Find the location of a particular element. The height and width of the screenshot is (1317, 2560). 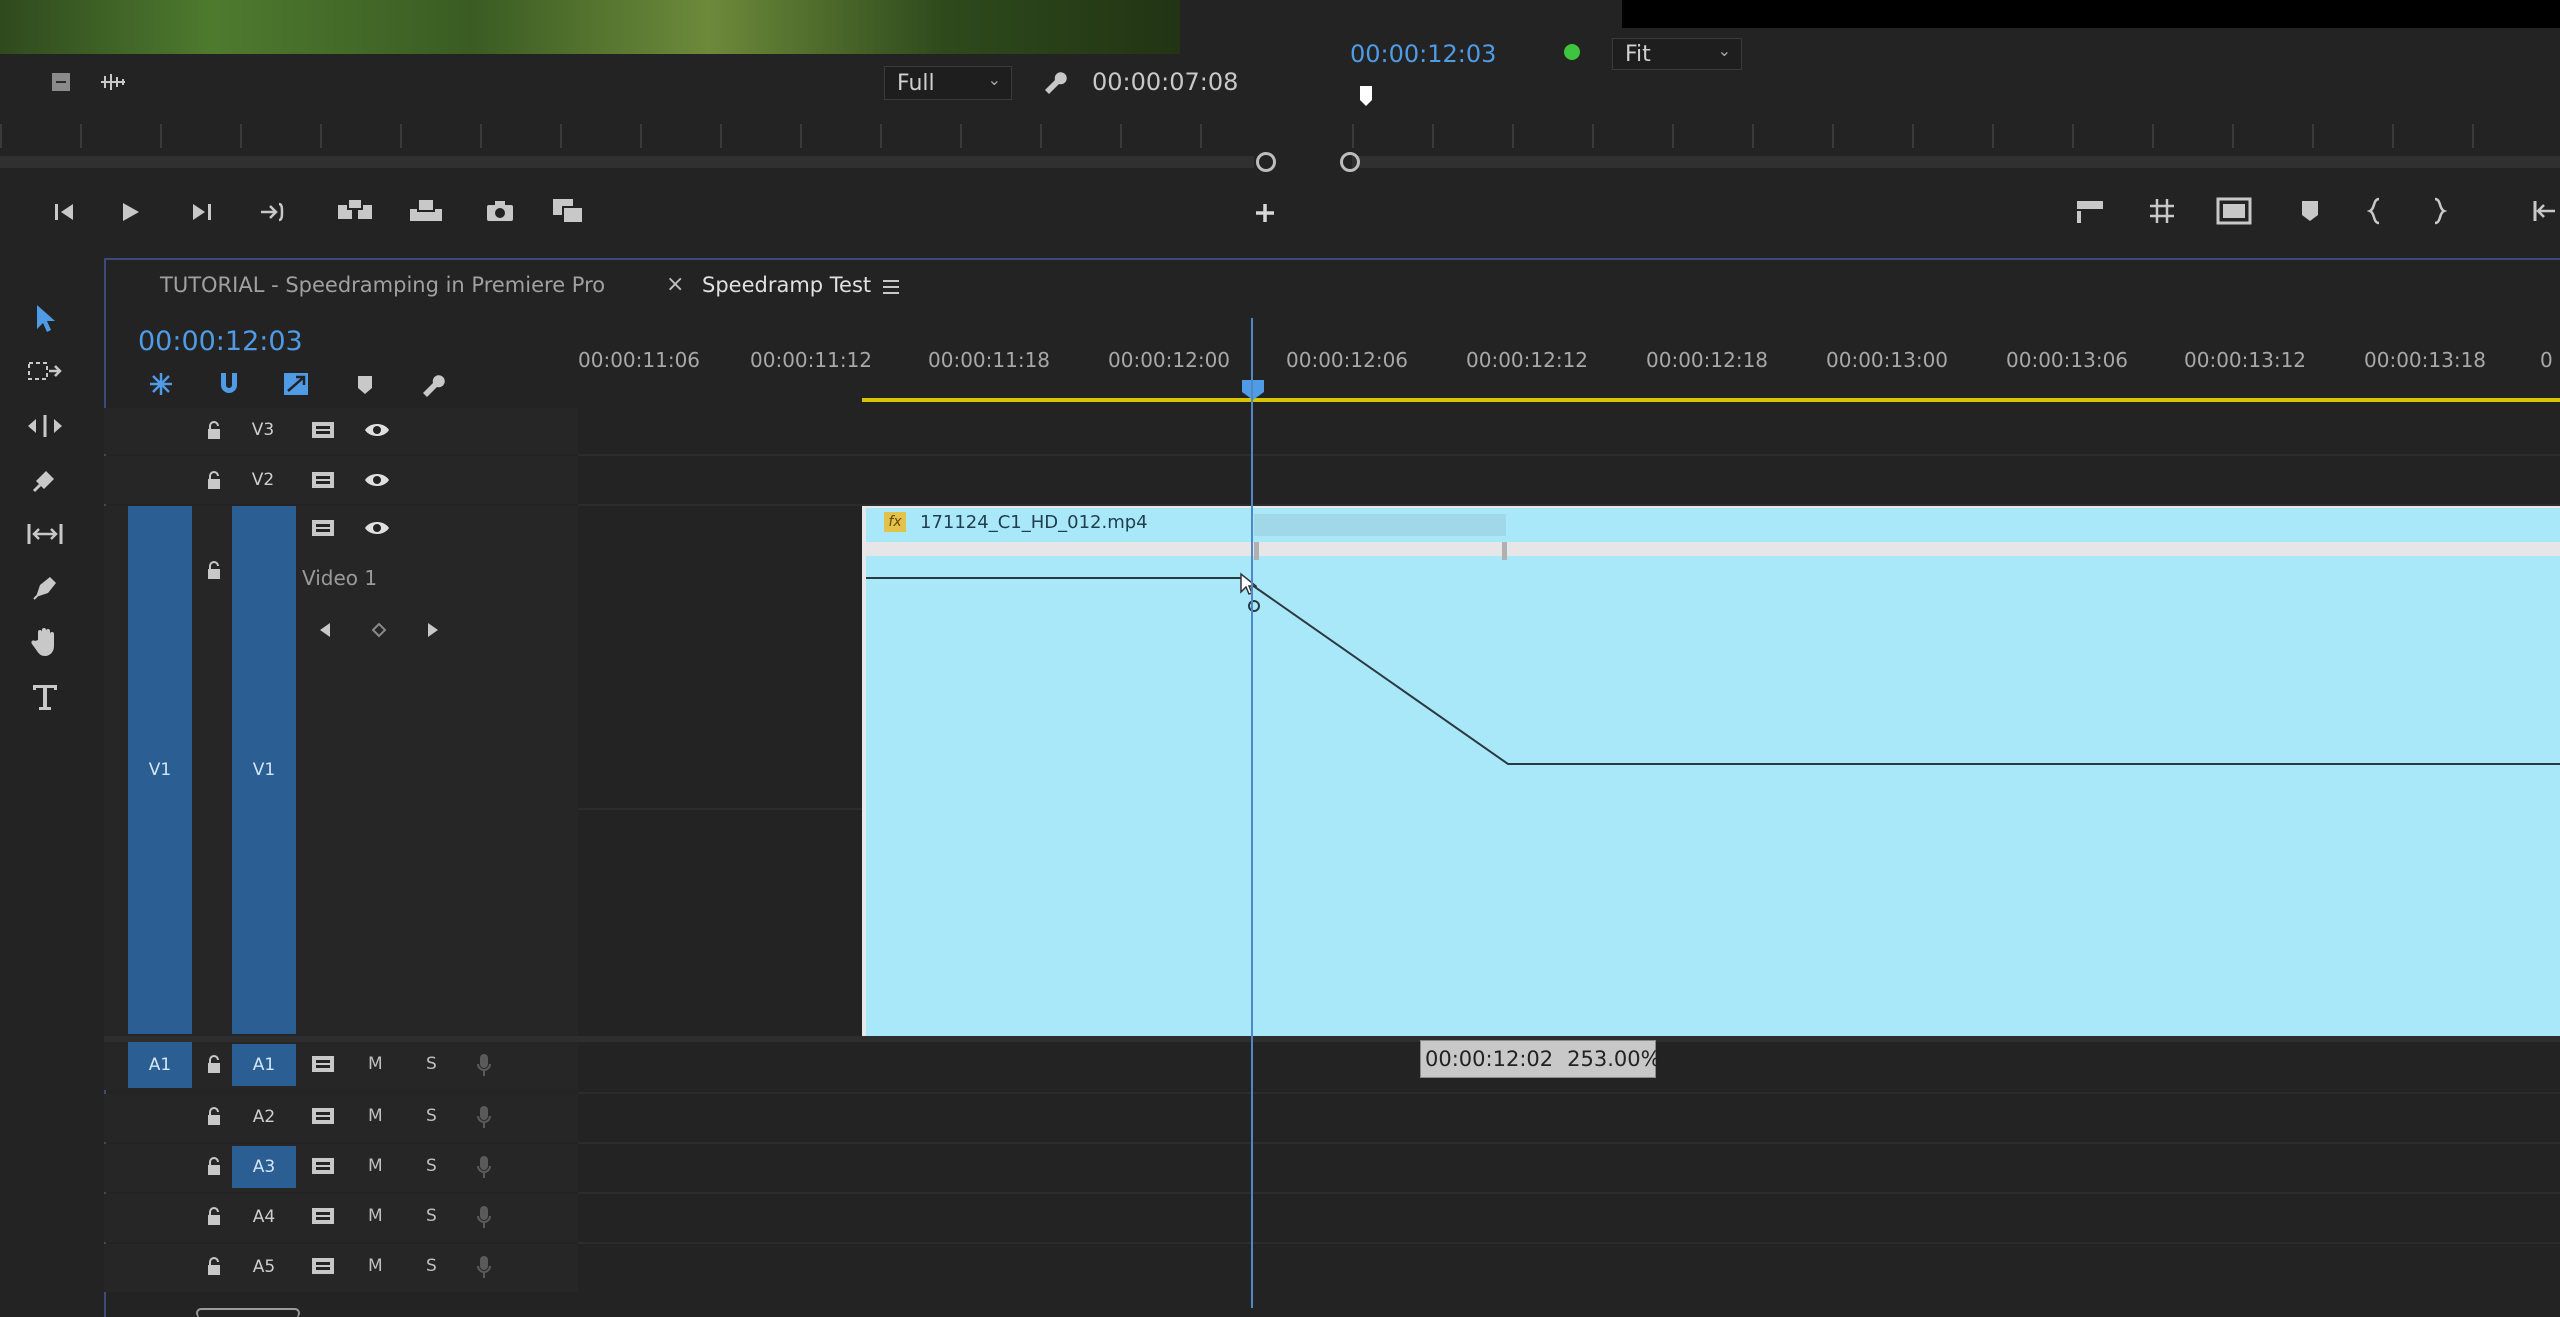

nest-sequence-icon is located at coordinates (161, 384).